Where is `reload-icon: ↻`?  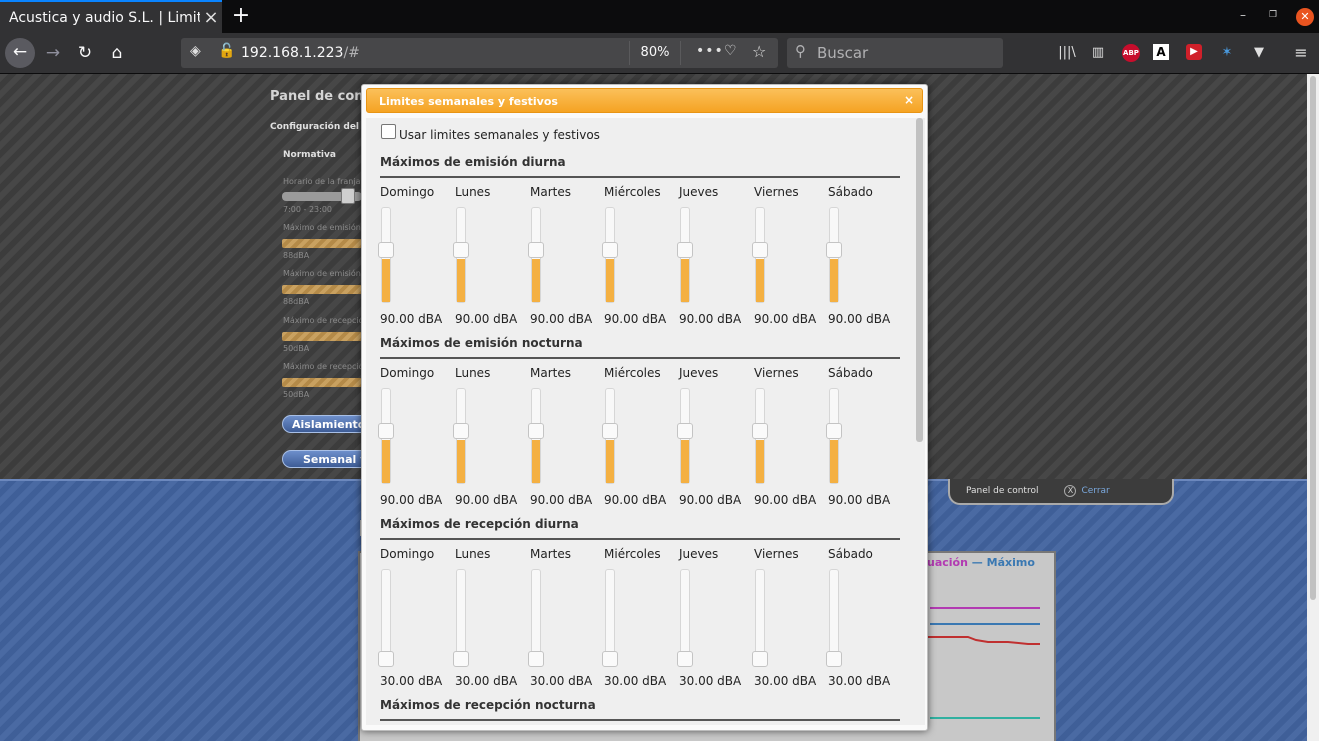 reload-icon: ↻ is located at coordinates (85, 53).